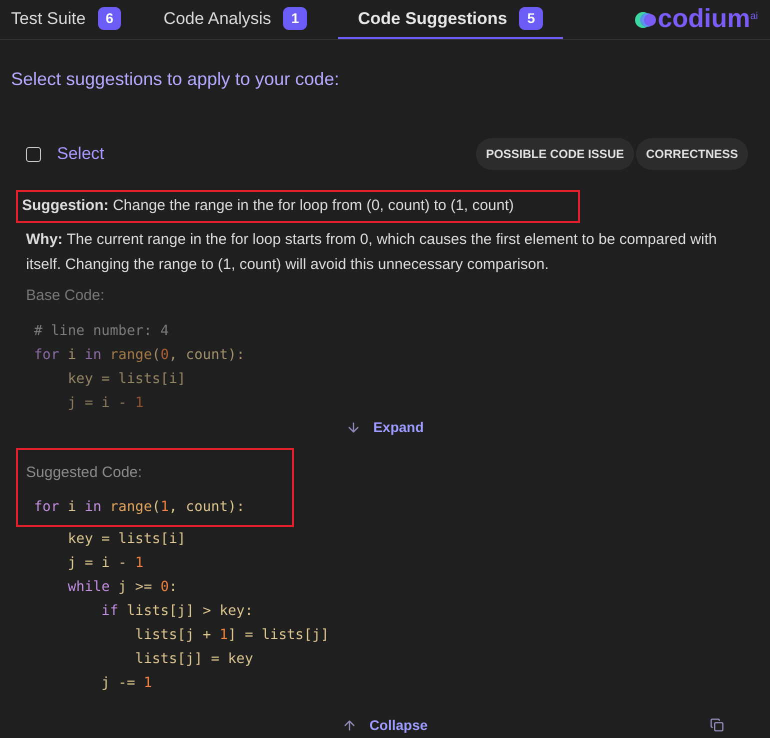 The width and height of the screenshot is (770, 738). I want to click on copy-icon, so click(717, 725).